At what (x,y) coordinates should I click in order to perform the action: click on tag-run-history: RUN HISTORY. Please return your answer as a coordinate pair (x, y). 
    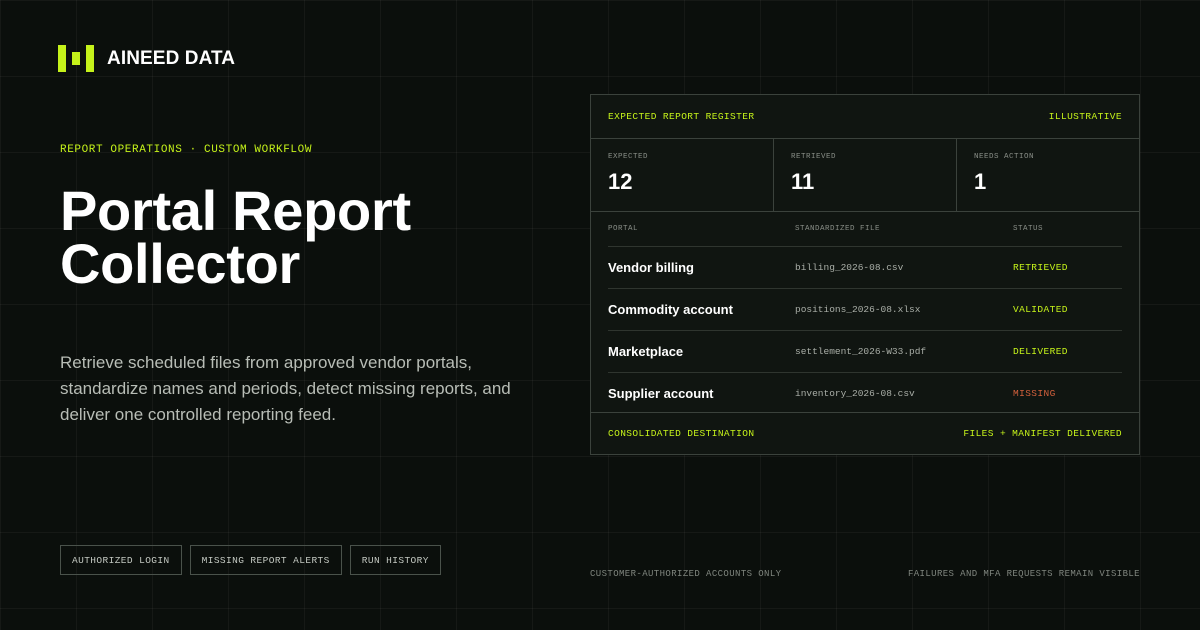
    Looking at the image, I should click on (395, 560).